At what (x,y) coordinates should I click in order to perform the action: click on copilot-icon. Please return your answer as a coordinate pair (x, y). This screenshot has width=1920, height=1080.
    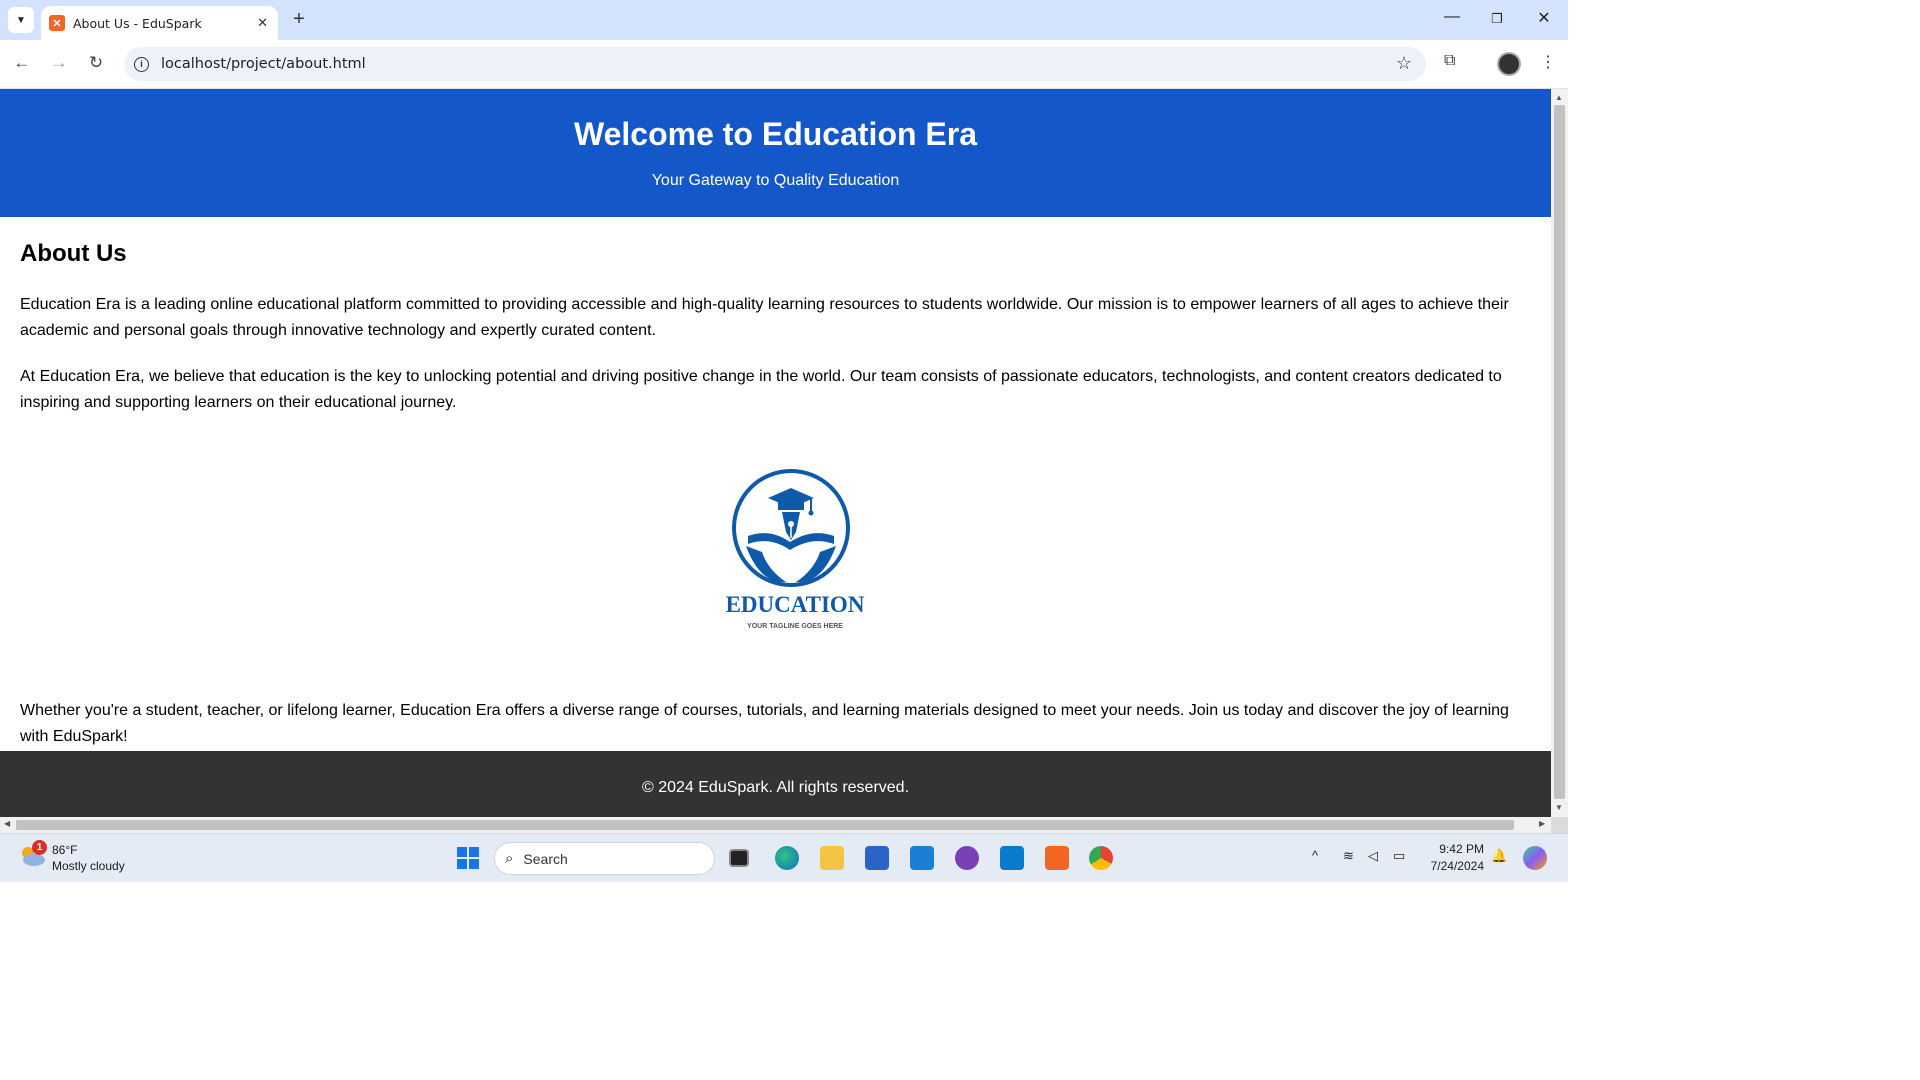
    Looking at the image, I should click on (1535, 858).